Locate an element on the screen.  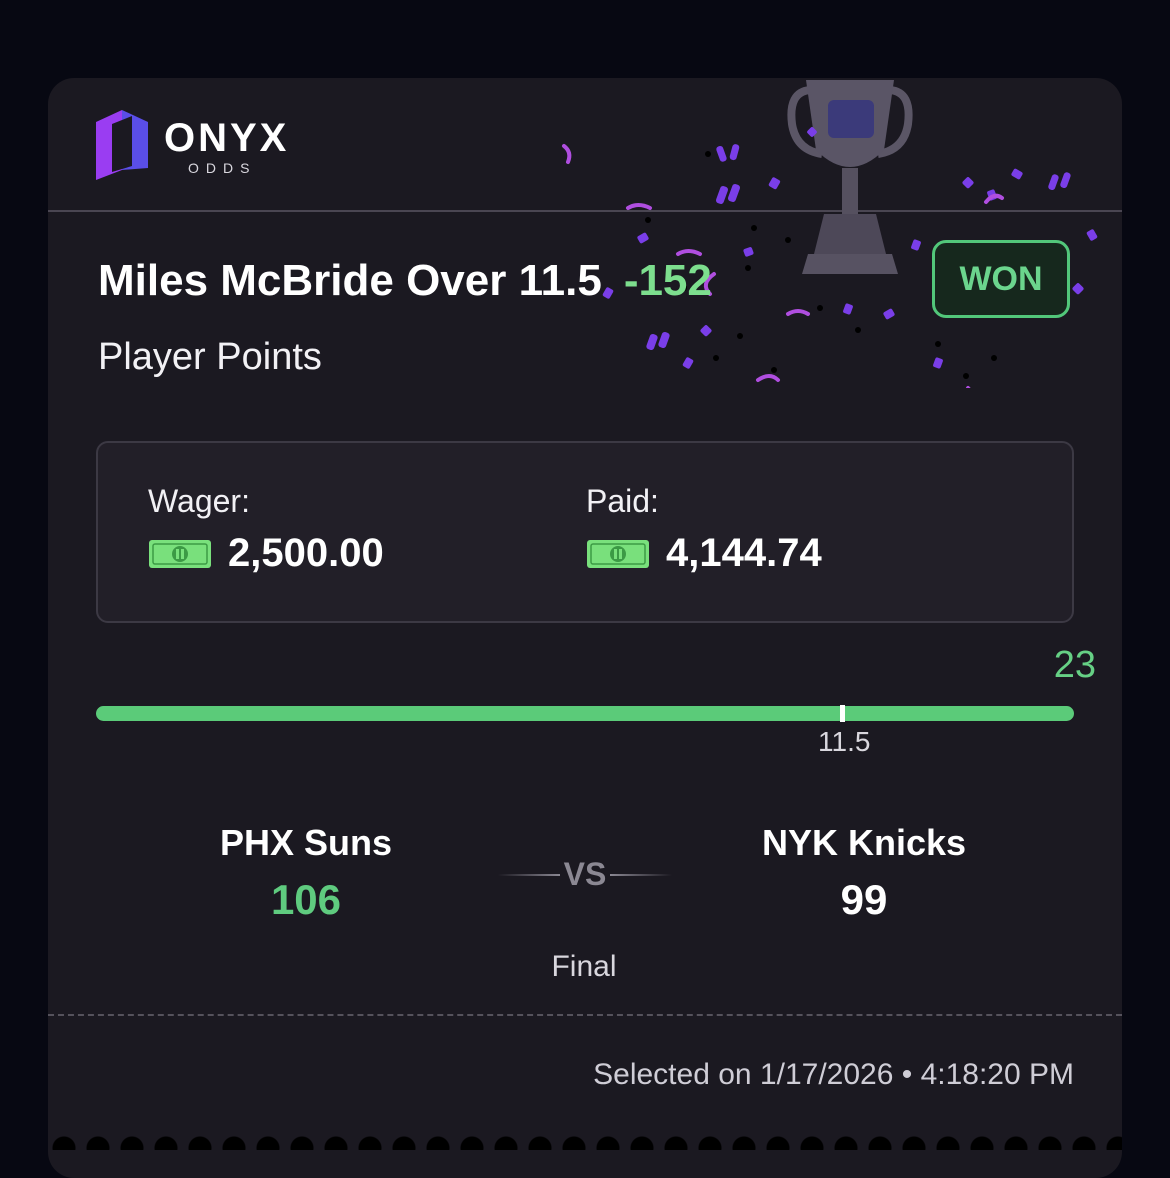
ticket-edge is located at coordinates (585, 1140).